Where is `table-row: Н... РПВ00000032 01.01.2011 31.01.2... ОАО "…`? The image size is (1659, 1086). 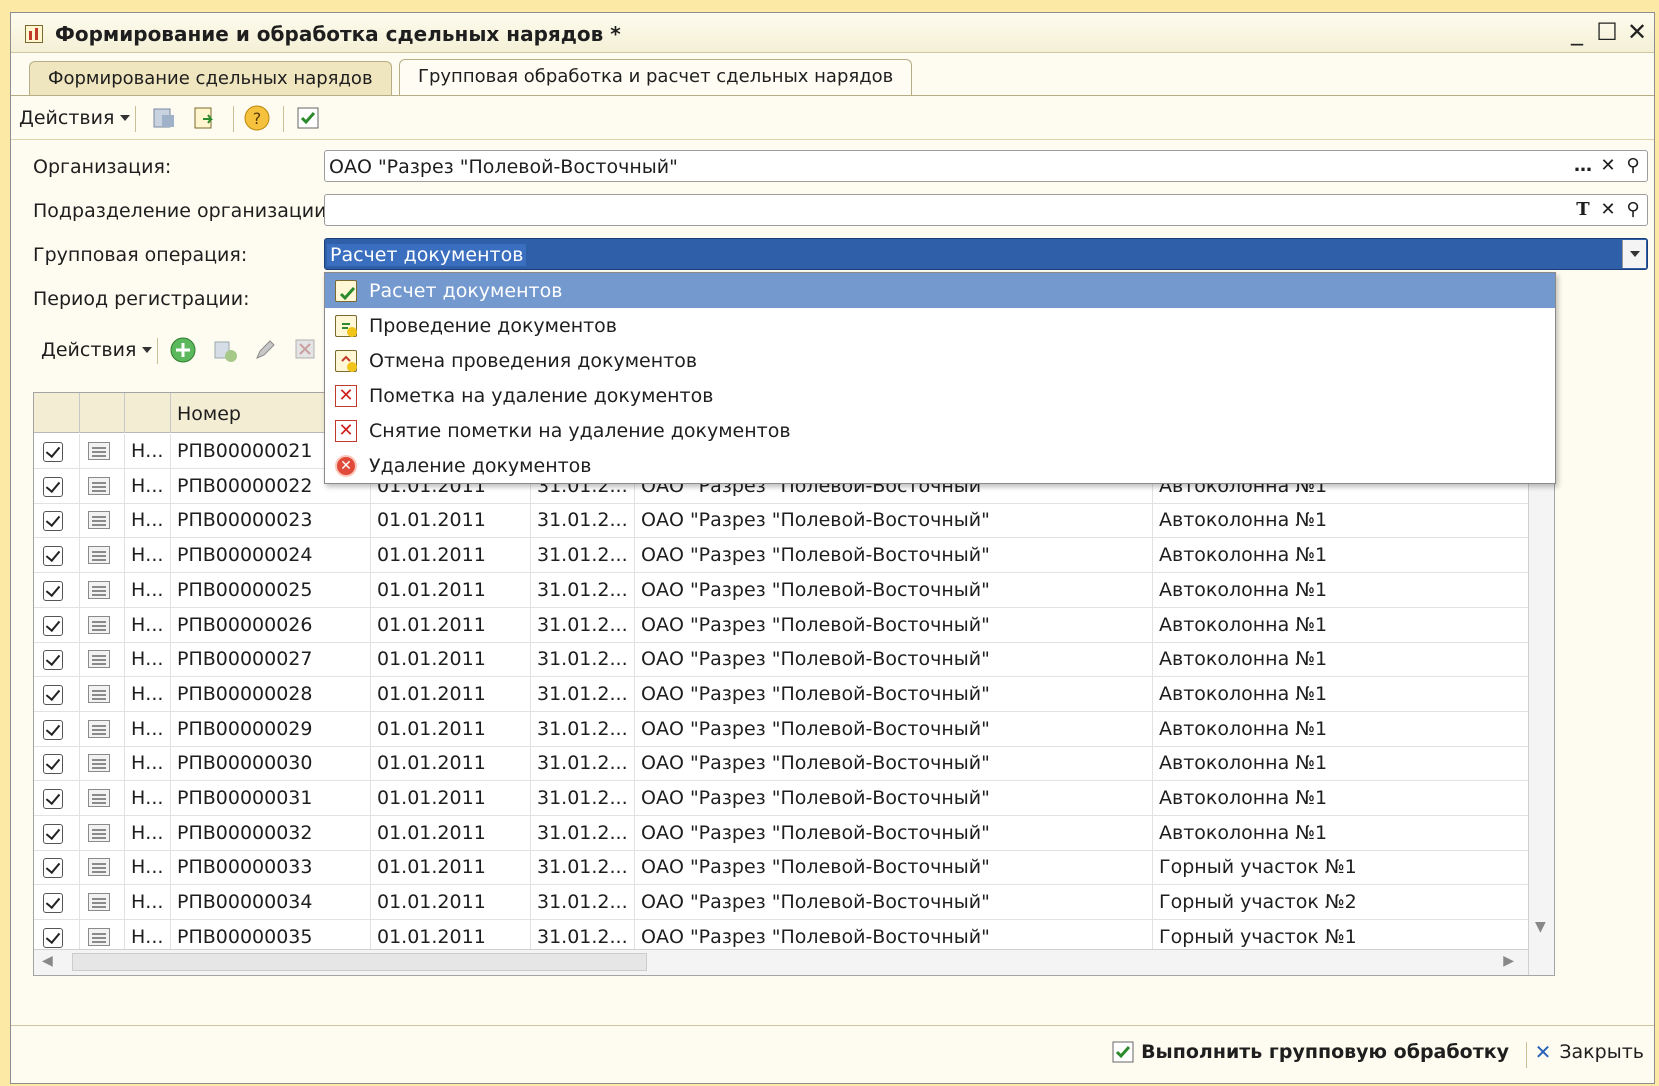 table-row: Н... РПВ00000032 01.01.2011 31.01.2... ОАО "… is located at coordinates (781, 833).